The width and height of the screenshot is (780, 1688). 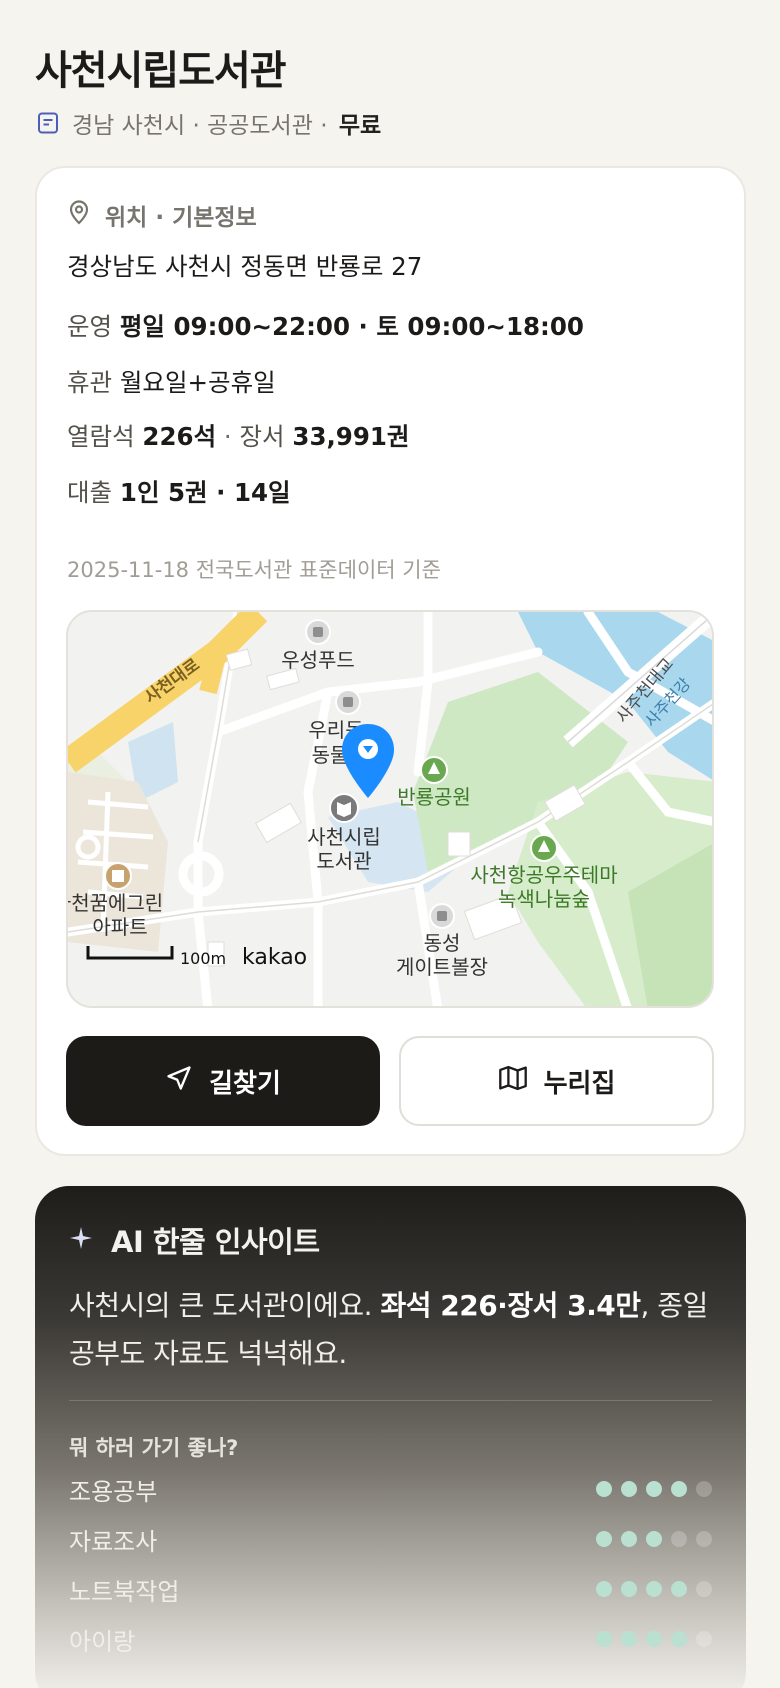 I want to click on loan-value: 1인 5권 · 14일, so click(x=205, y=492).